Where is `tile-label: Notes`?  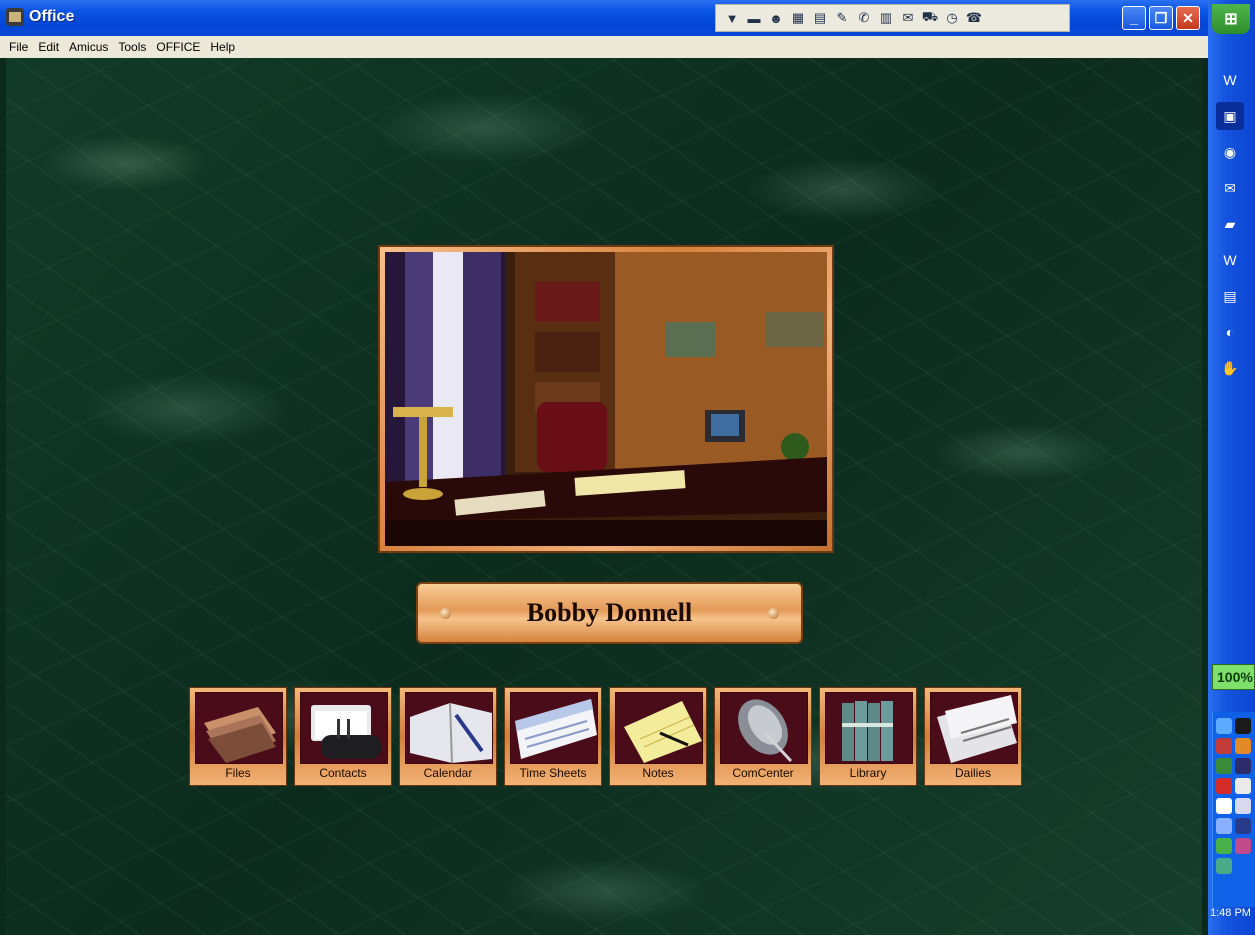 tile-label: Notes is located at coordinates (658, 773).